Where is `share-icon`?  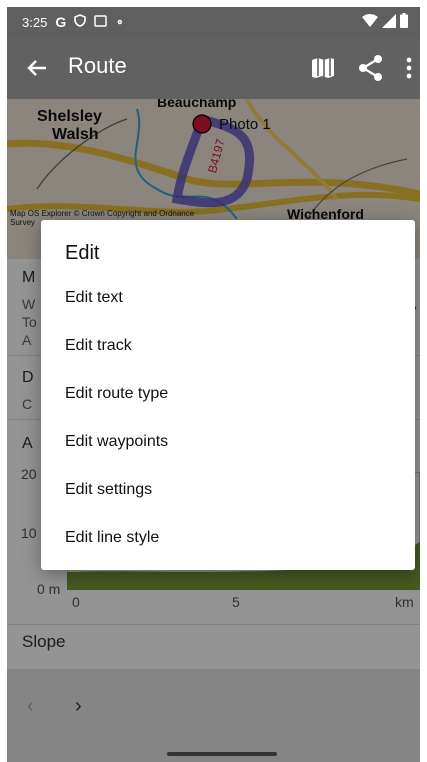
share-icon is located at coordinates (371, 68).